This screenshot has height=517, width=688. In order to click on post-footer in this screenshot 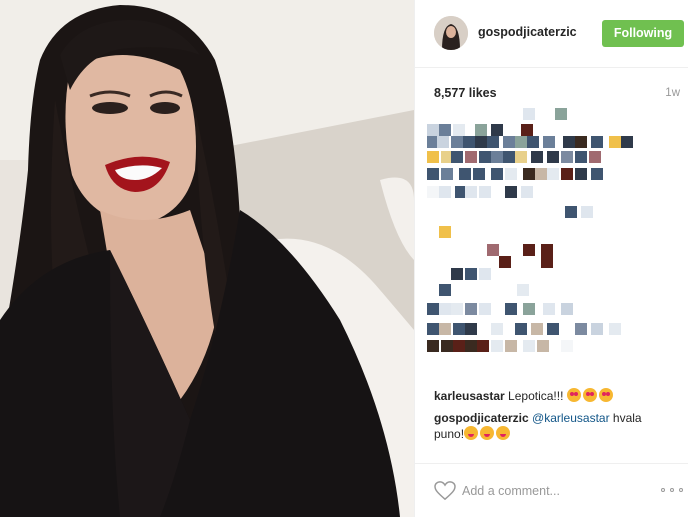, I will do `click(551, 490)`.